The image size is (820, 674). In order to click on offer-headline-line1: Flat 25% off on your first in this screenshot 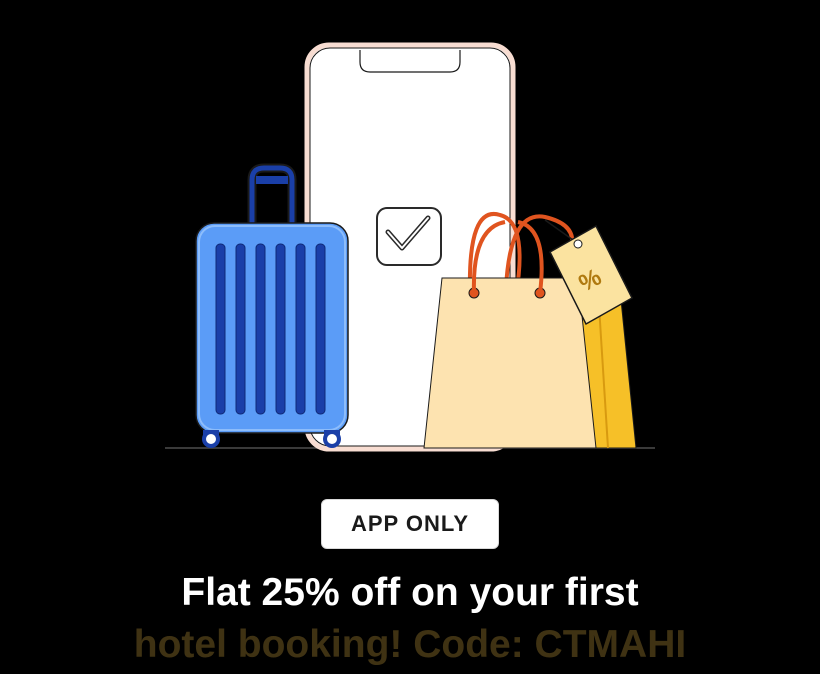, I will do `click(410, 592)`.